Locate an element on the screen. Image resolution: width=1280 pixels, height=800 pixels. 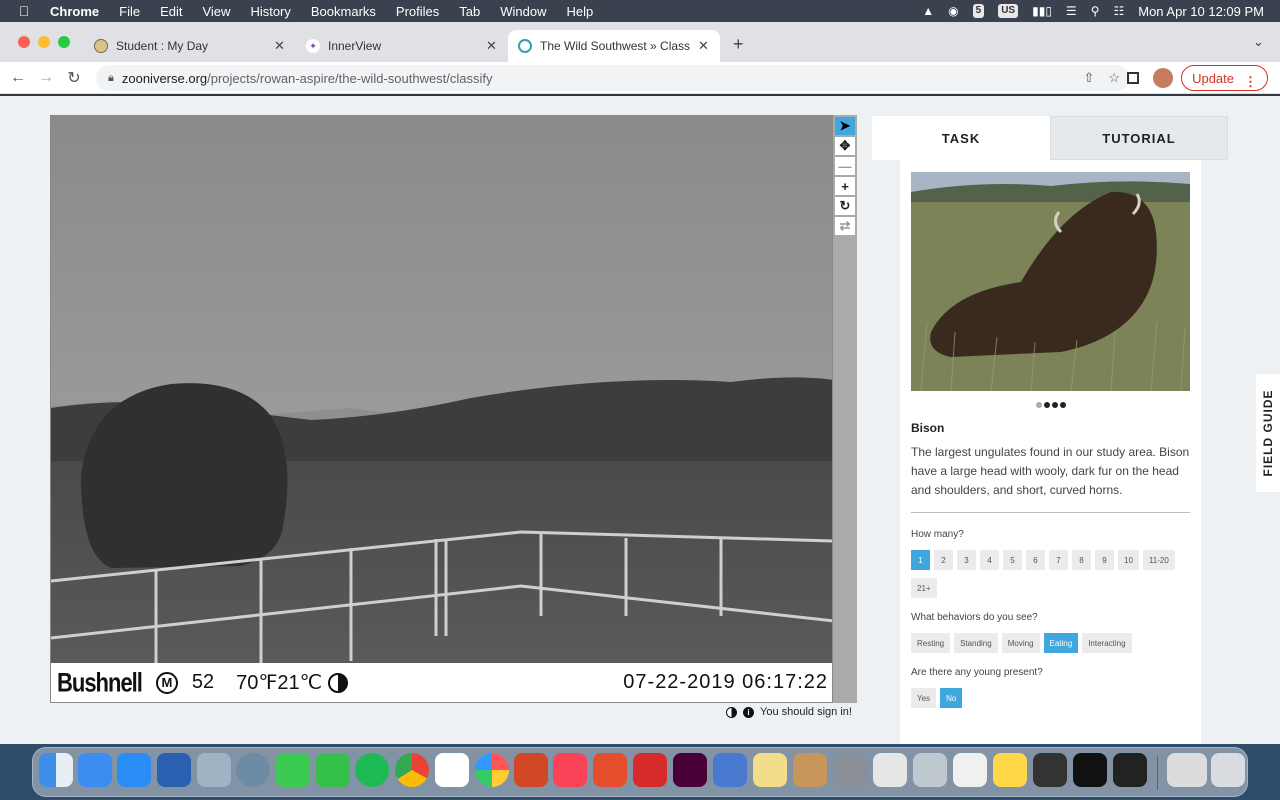
preview-icon is located at coordinates (214, 770).